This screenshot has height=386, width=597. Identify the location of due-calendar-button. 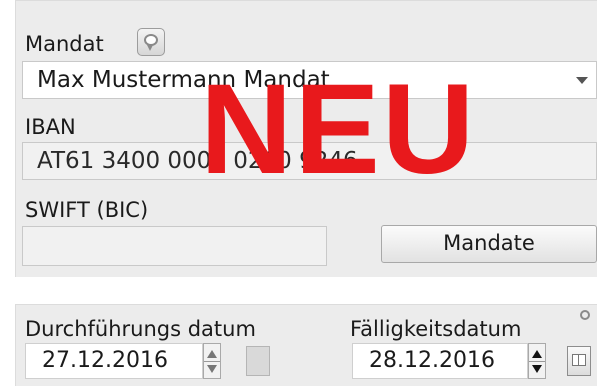
(579, 361).